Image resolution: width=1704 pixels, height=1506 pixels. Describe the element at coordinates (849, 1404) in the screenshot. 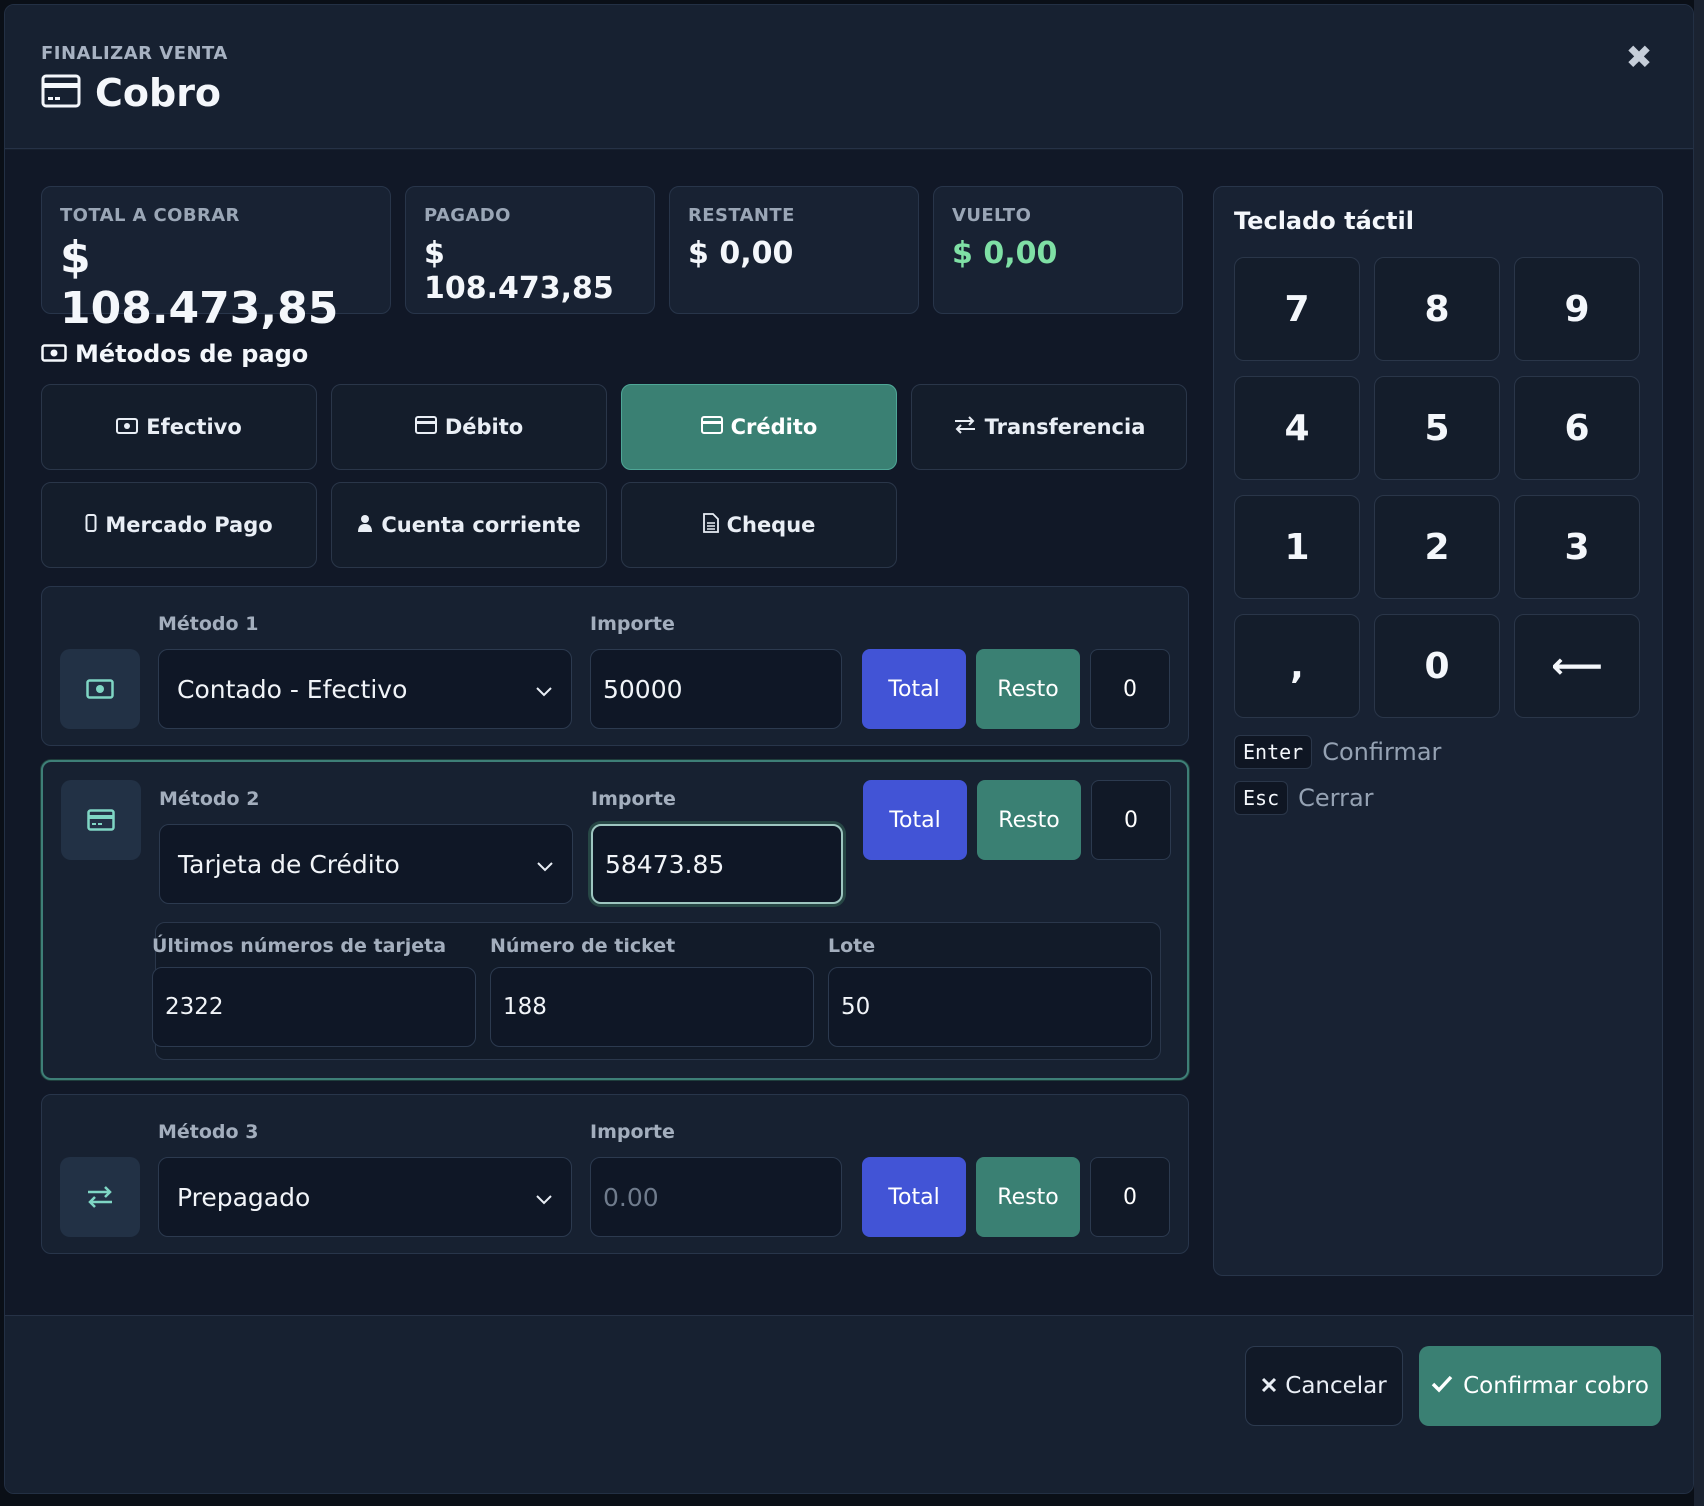

I see `modal-footer: Cancelar Confirmar cobro` at that location.